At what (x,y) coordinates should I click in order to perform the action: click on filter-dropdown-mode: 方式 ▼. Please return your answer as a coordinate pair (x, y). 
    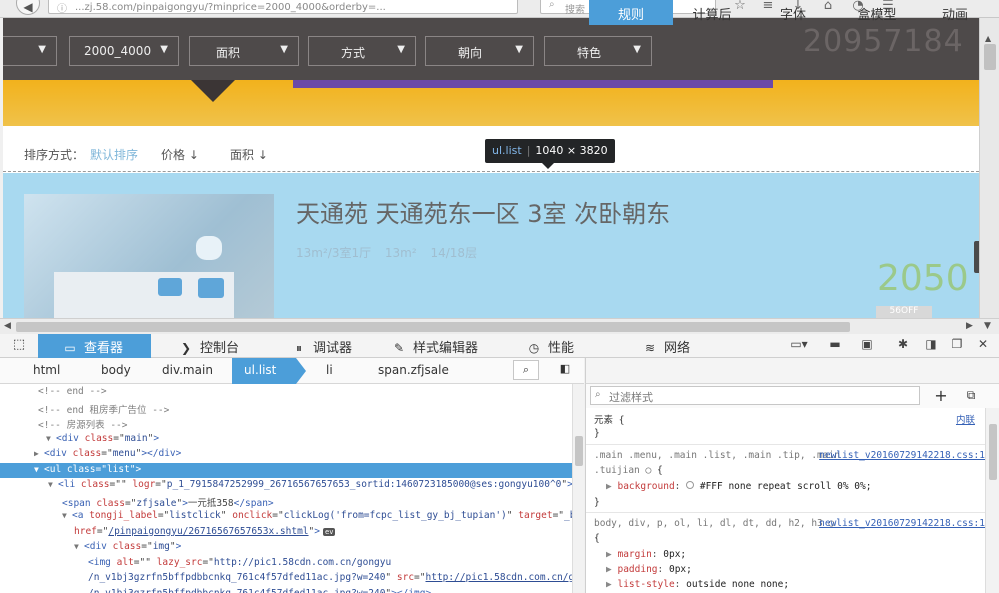
    Looking at the image, I should click on (362, 51).